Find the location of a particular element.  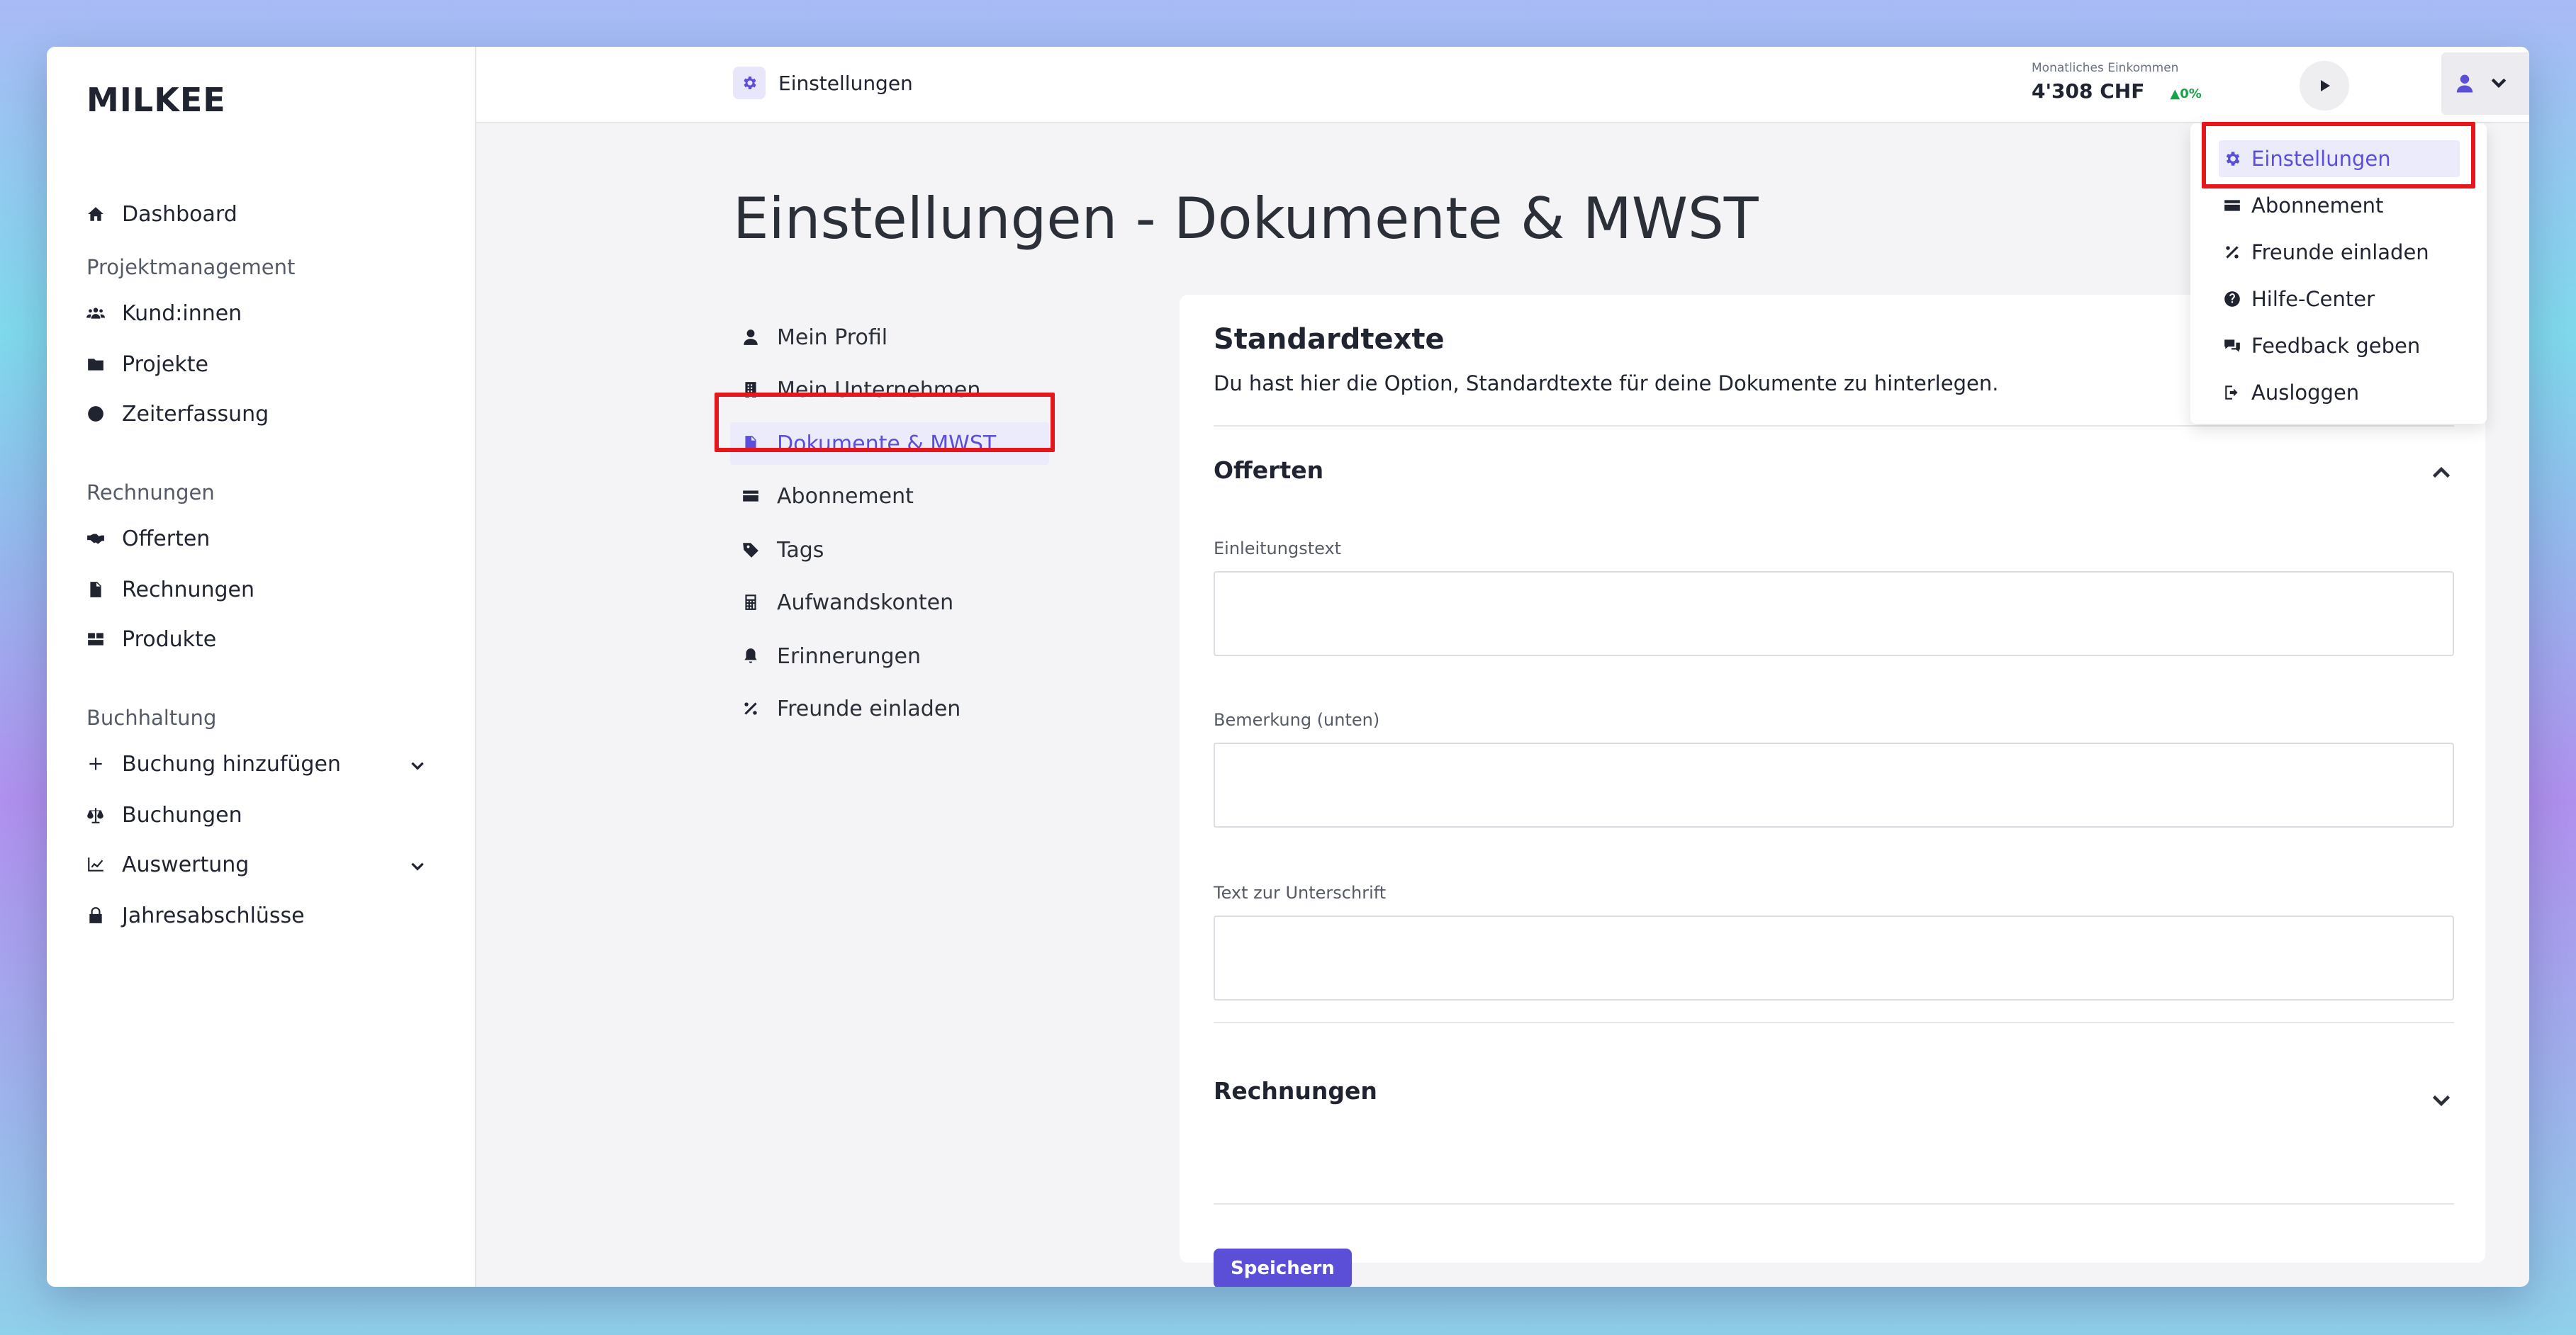

brand-logo: MILKEE is located at coordinates (156, 100).